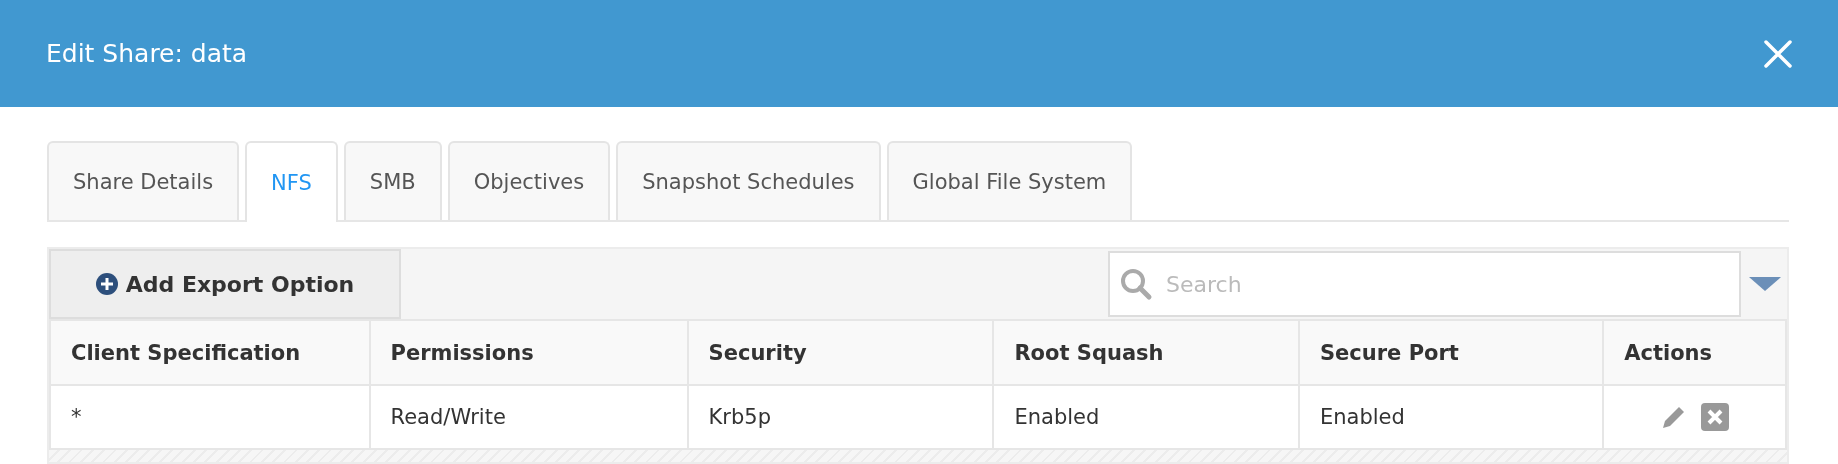 This screenshot has width=1838, height=464. What do you see at coordinates (1009, 180) in the screenshot?
I see `tab: Global File System` at bounding box center [1009, 180].